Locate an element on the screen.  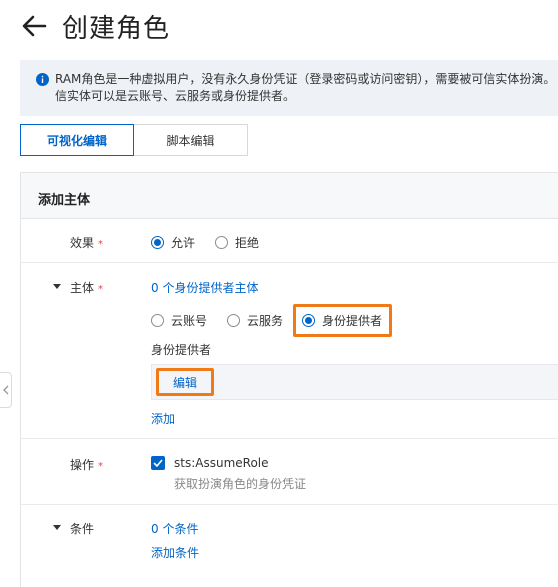
principal-cloud-service-radio: 云服务 is located at coordinates (255, 320).